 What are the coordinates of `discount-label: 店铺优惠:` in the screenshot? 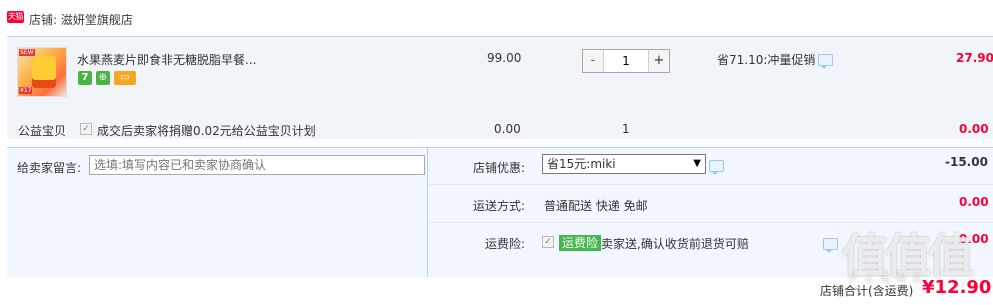 It's located at (498, 168).